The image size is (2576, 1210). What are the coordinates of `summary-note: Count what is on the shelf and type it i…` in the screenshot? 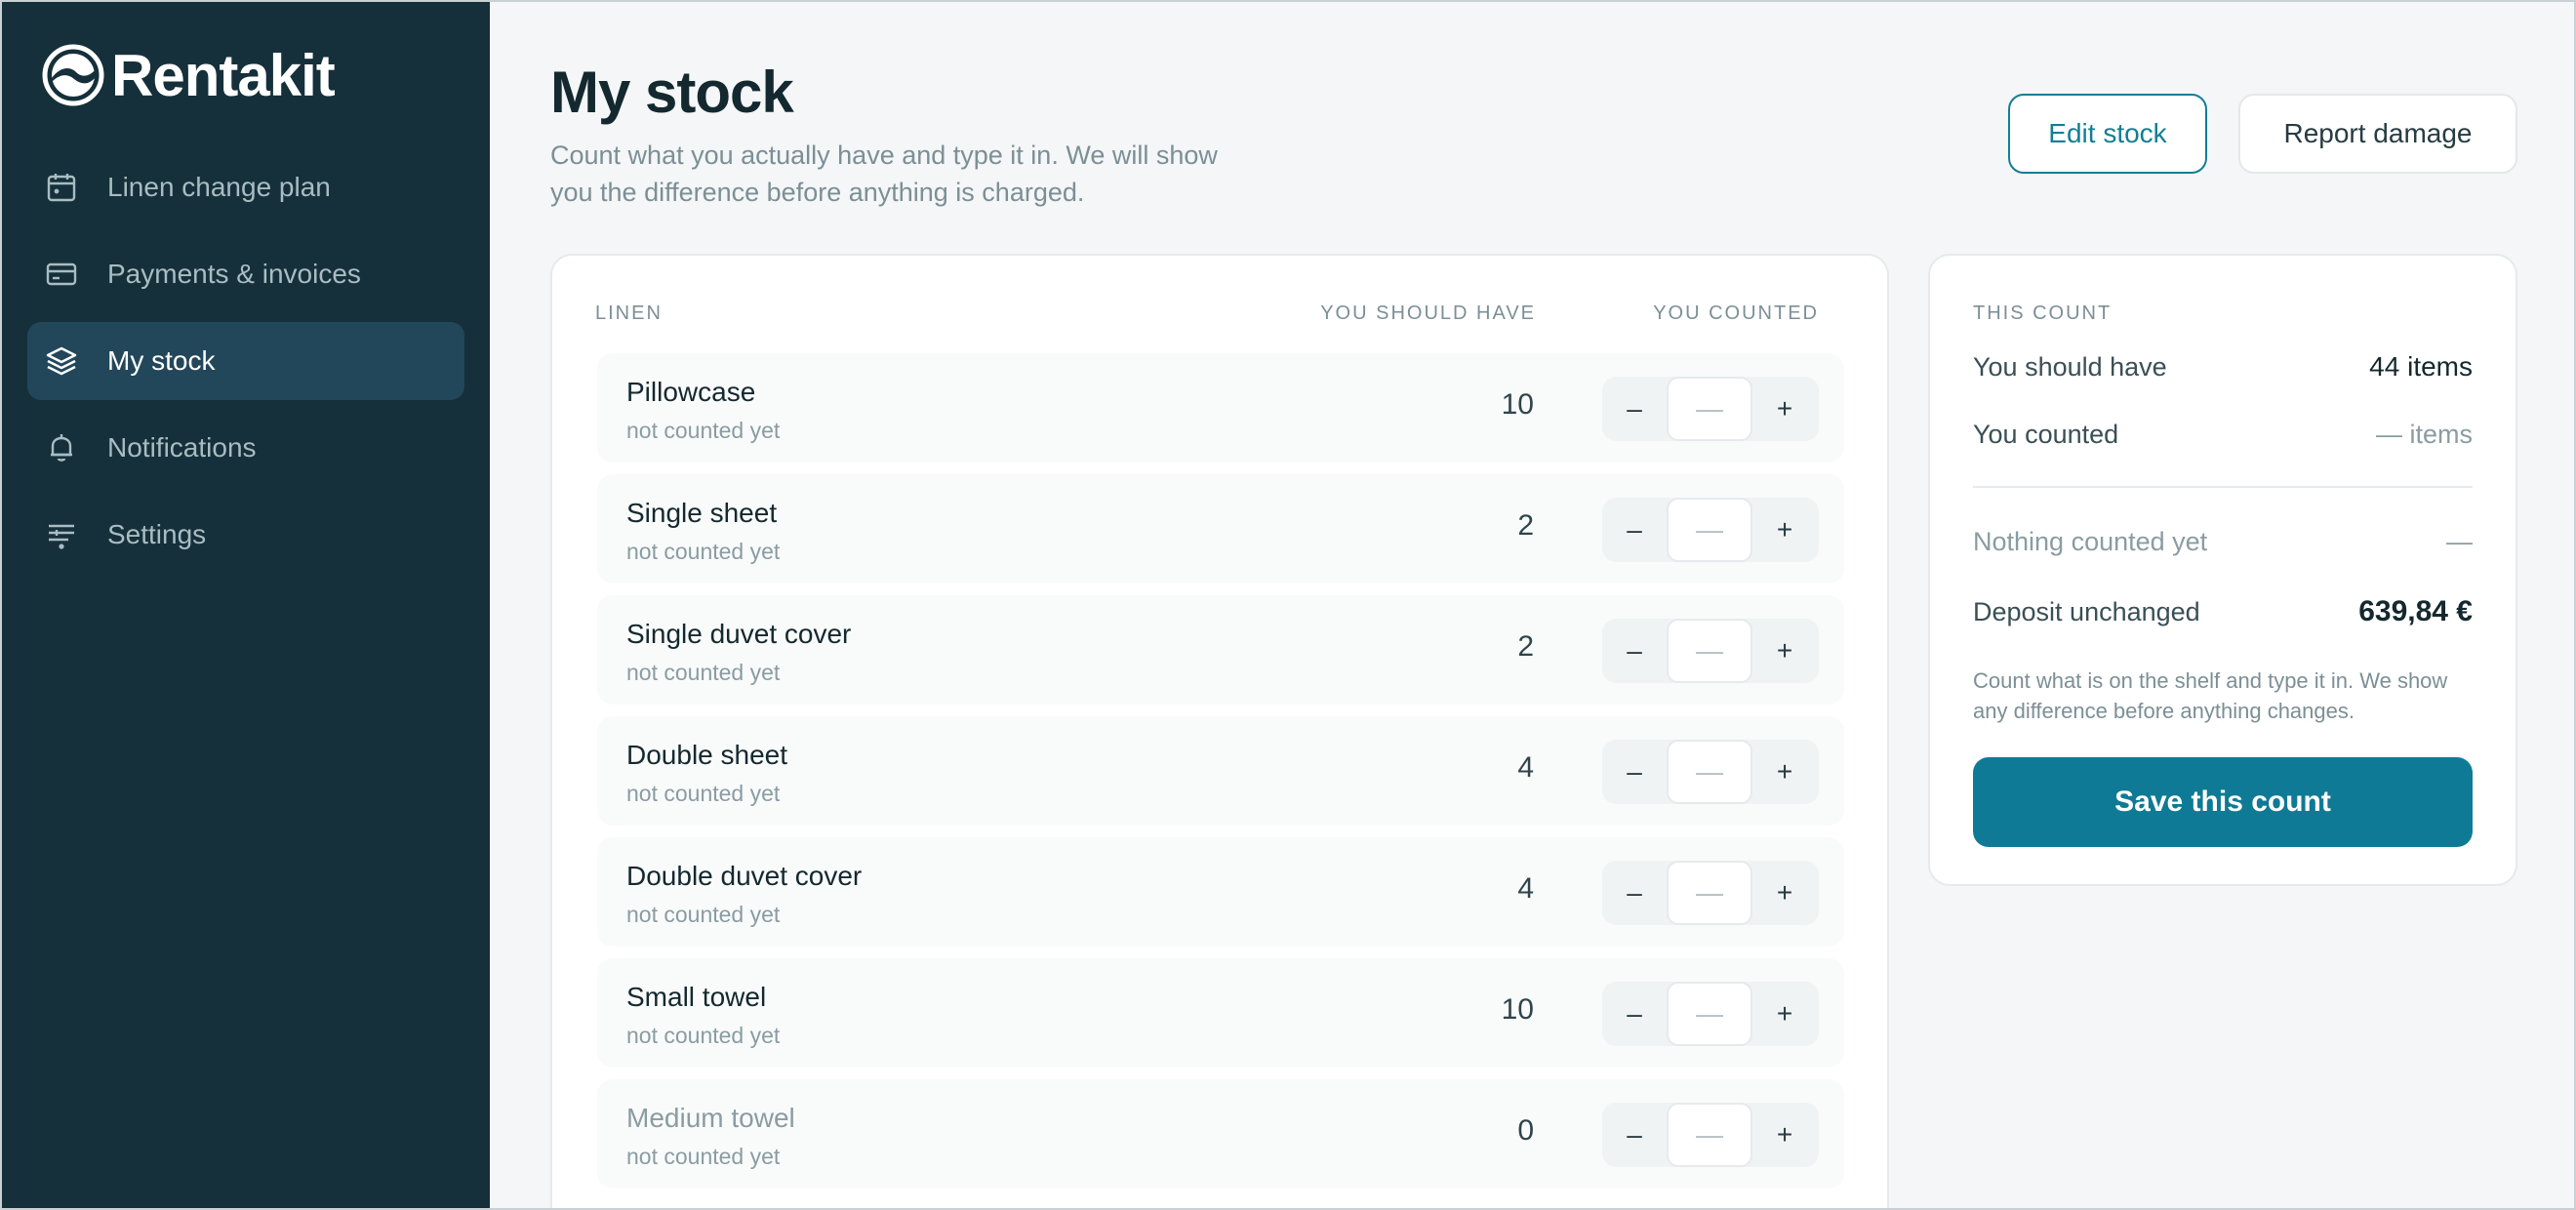 It's located at (2210, 695).